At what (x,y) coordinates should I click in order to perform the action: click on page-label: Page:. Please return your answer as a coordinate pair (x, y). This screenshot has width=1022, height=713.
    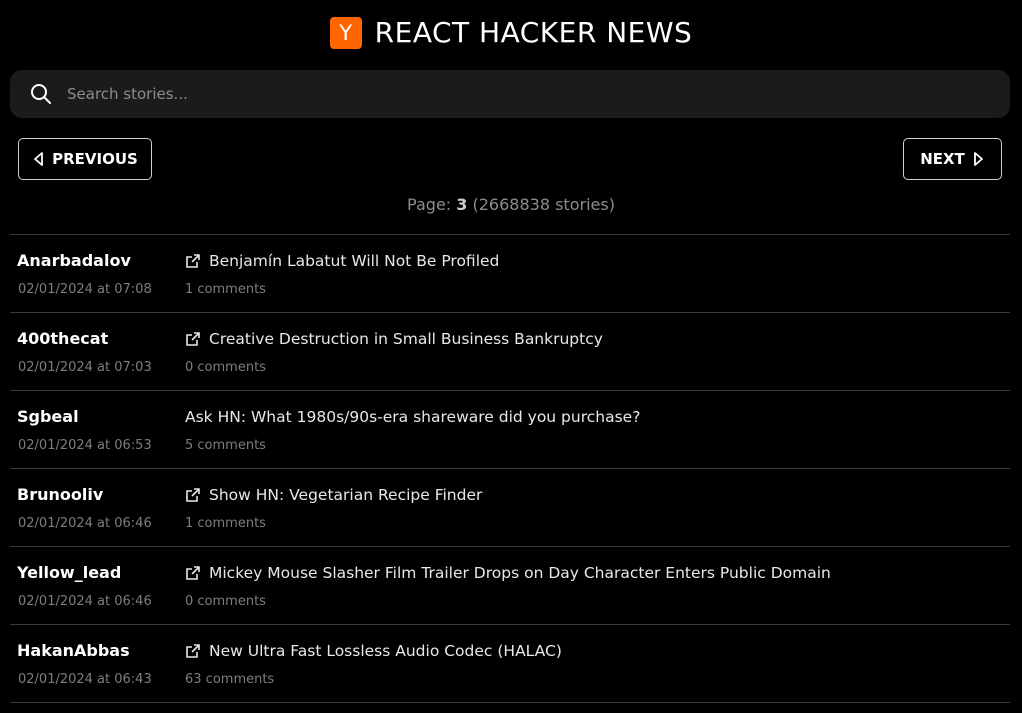
    Looking at the image, I should click on (432, 204).